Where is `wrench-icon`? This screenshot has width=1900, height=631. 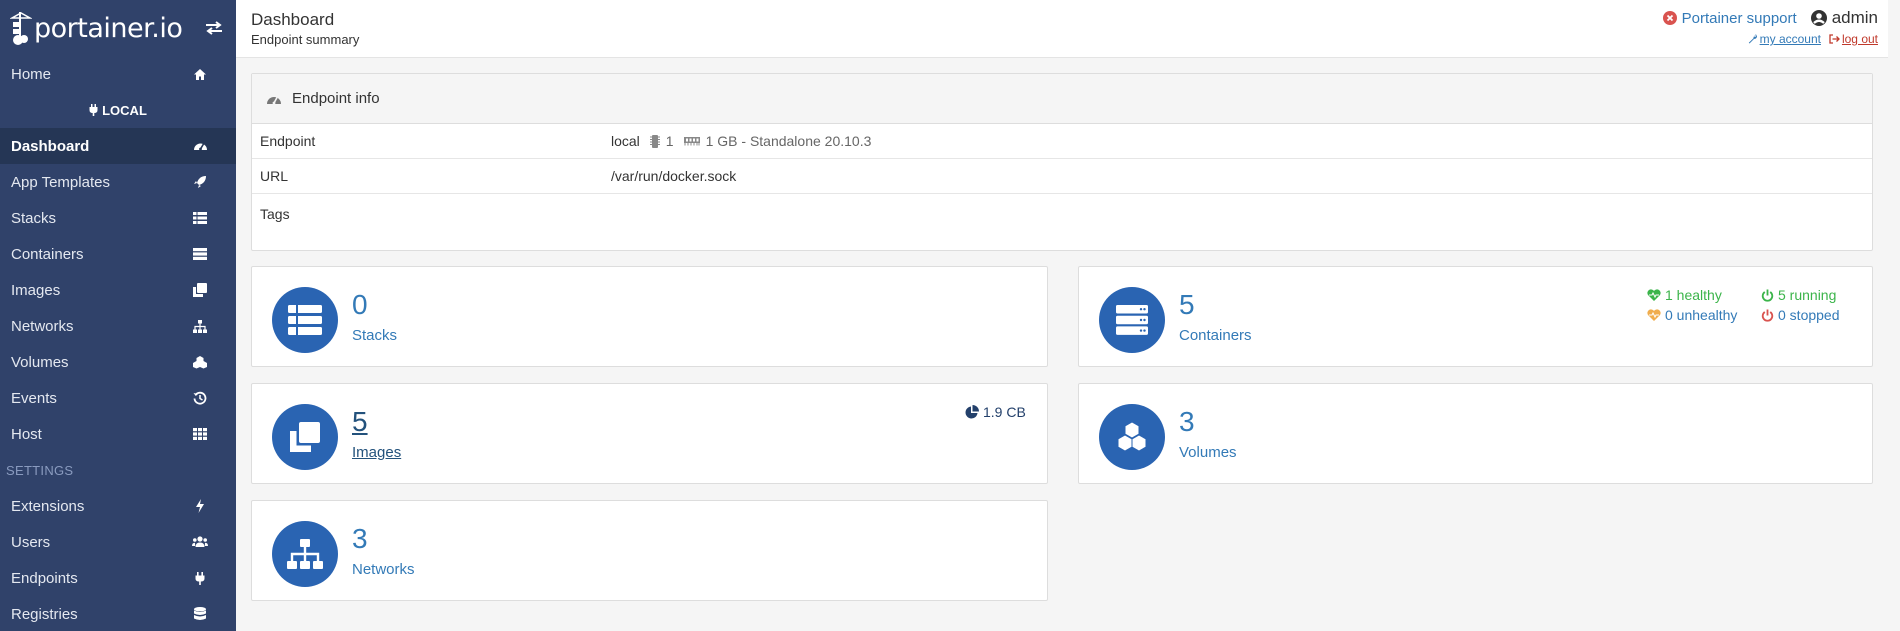 wrench-icon is located at coordinates (1752, 39).